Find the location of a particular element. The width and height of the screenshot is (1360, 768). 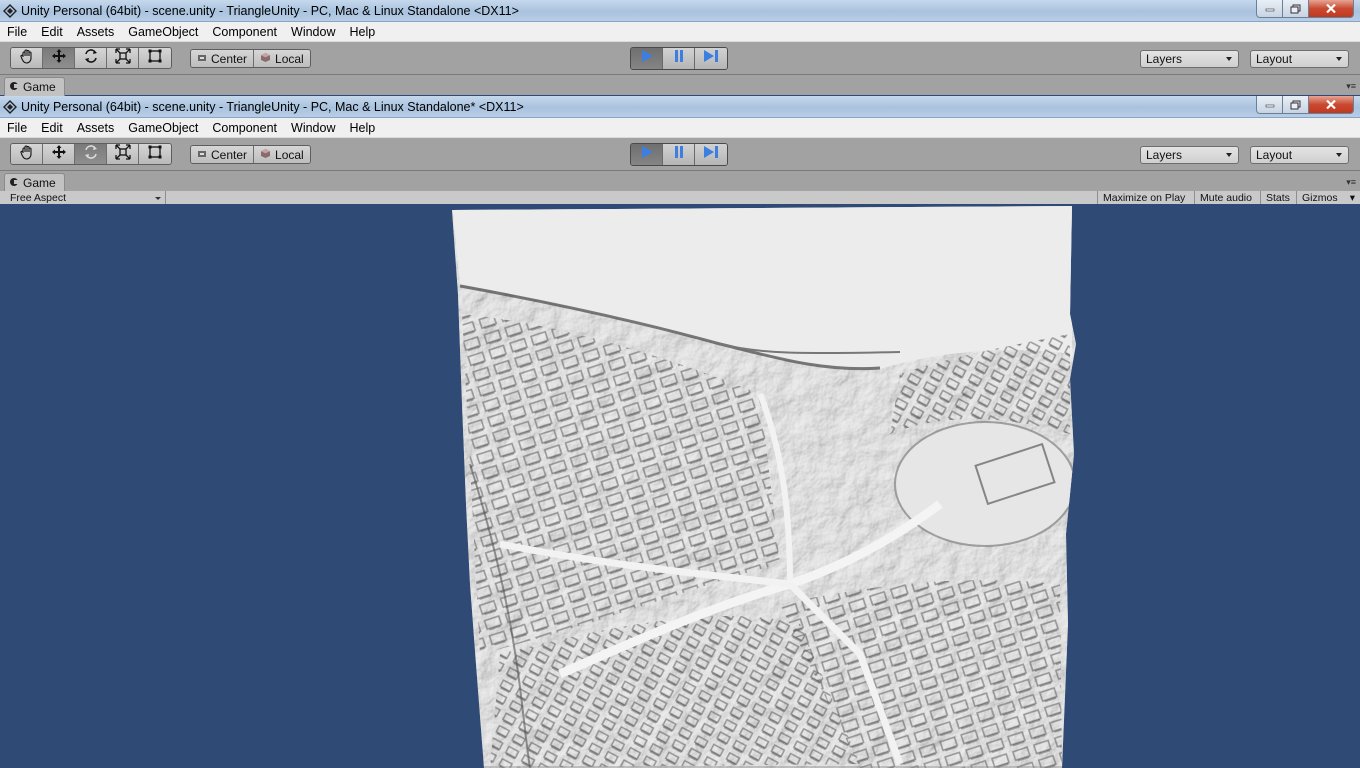

layout-label: Layout is located at coordinates (1274, 155).